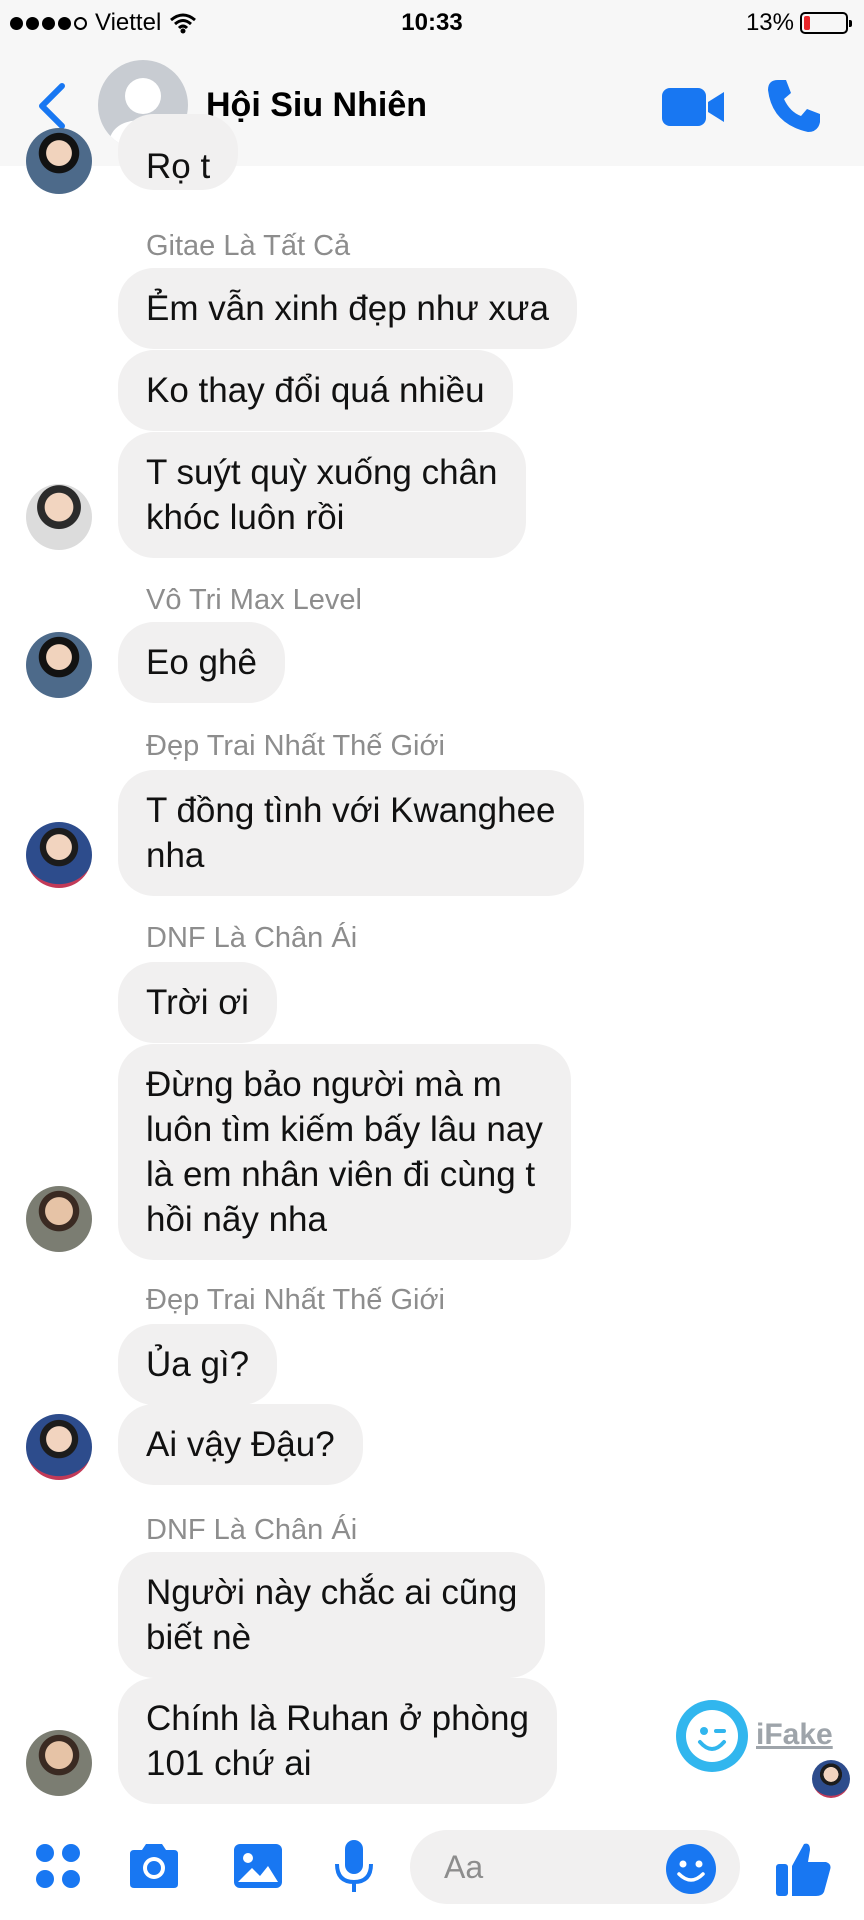 The height and width of the screenshot is (1920, 864). Describe the element at coordinates (794, 106) in the screenshot. I see `phone-call-icon` at that location.